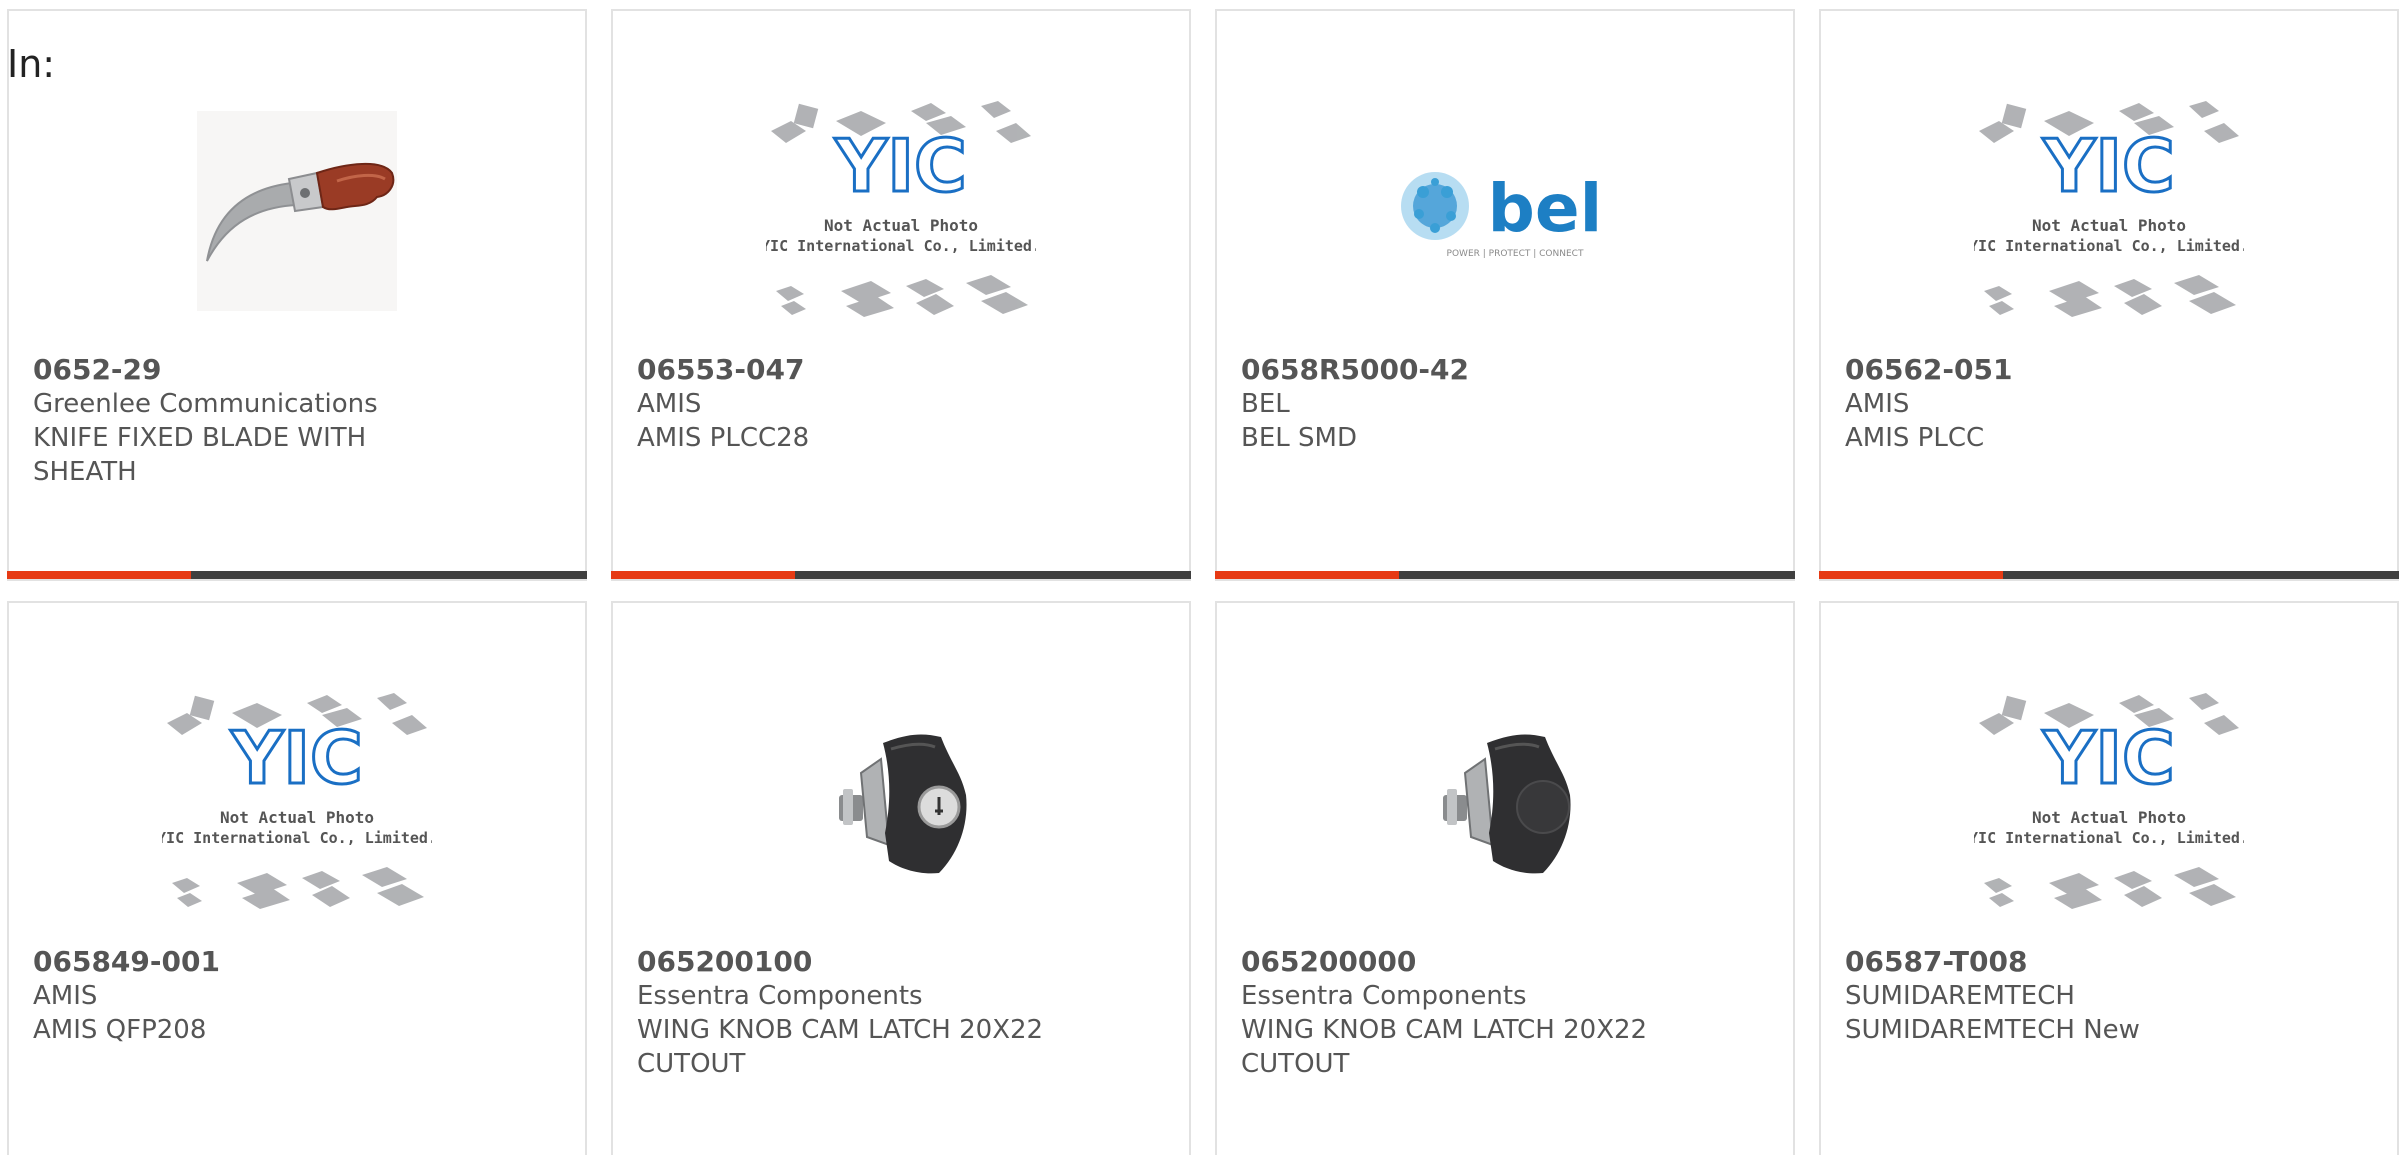  What do you see at coordinates (253, 996) in the screenshot?
I see `product-info: 065849-001 AMIS AMIS QFP208` at bounding box center [253, 996].